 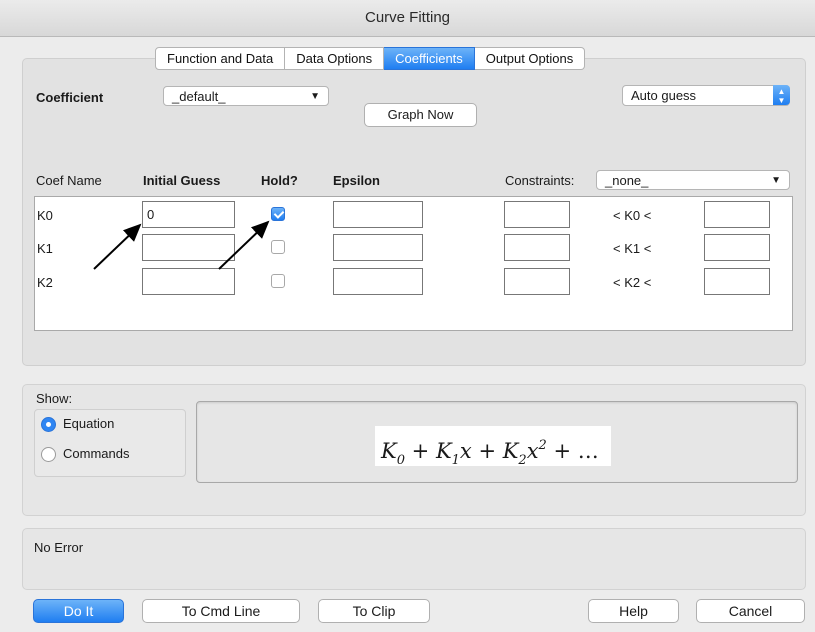 What do you see at coordinates (429, 58) in the screenshot?
I see `tab-coefficients: Coefficients` at bounding box center [429, 58].